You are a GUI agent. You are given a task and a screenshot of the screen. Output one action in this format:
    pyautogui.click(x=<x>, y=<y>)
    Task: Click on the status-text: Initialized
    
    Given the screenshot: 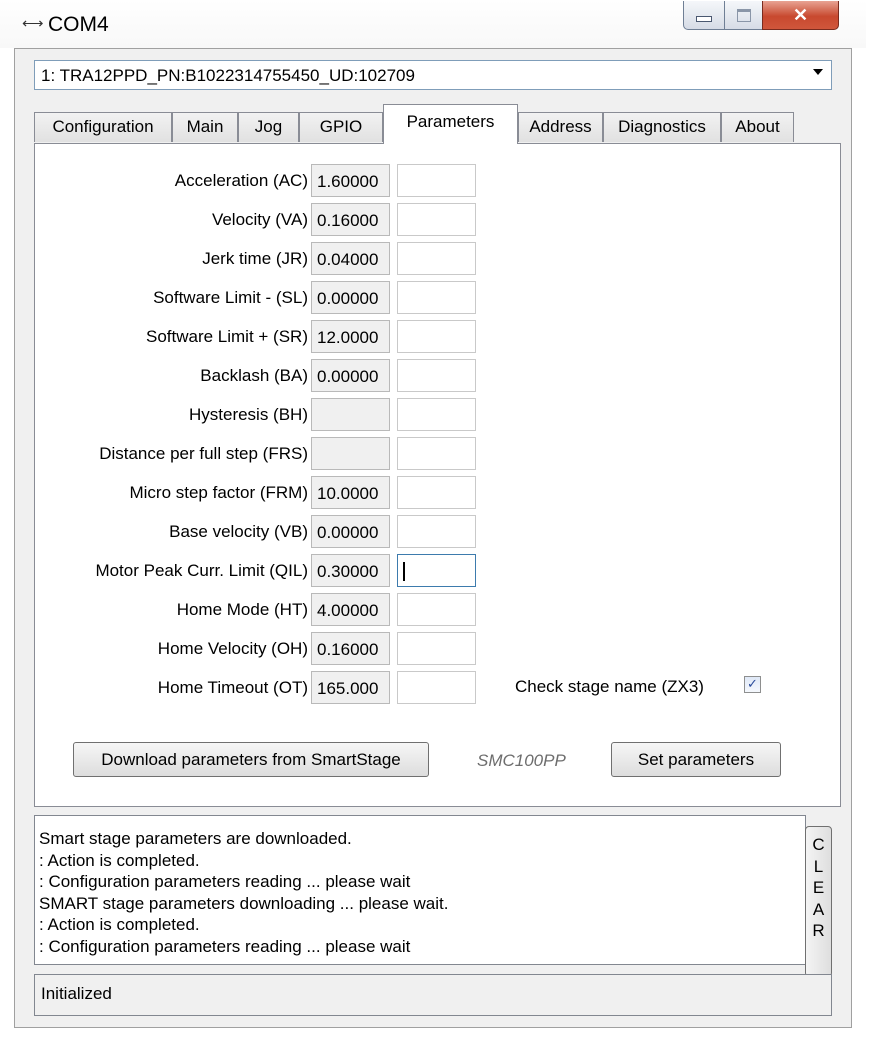 What is the action you would take?
    pyautogui.click(x=76, y=993)
    